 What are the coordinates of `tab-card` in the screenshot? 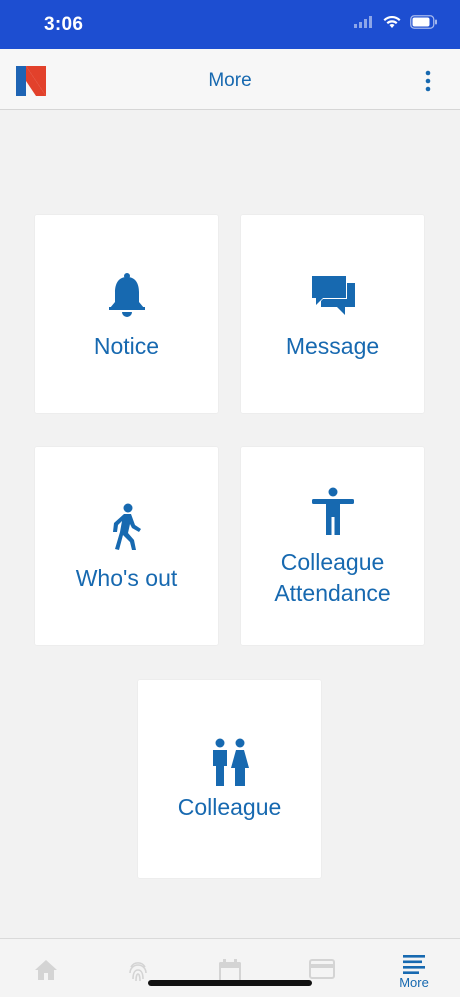 It's located at (322, 968).